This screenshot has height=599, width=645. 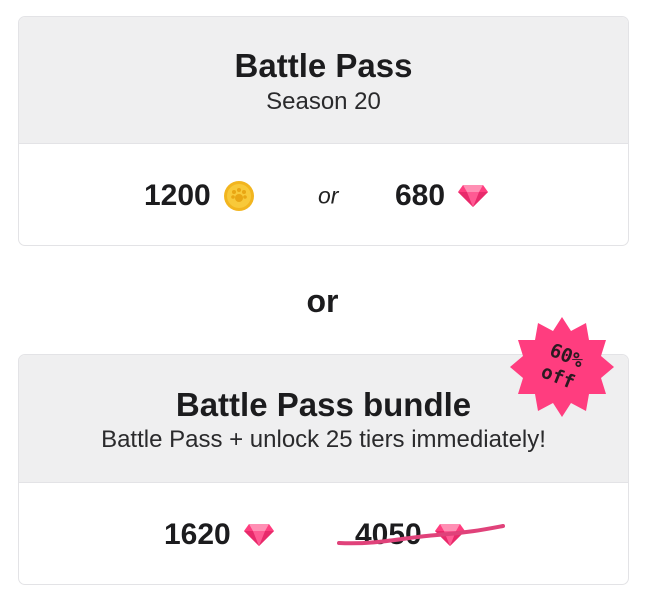 What do you see at coordinates (328, 195) in the screenshot?
I see `or-separator: or` at bounding box center [328, 195].